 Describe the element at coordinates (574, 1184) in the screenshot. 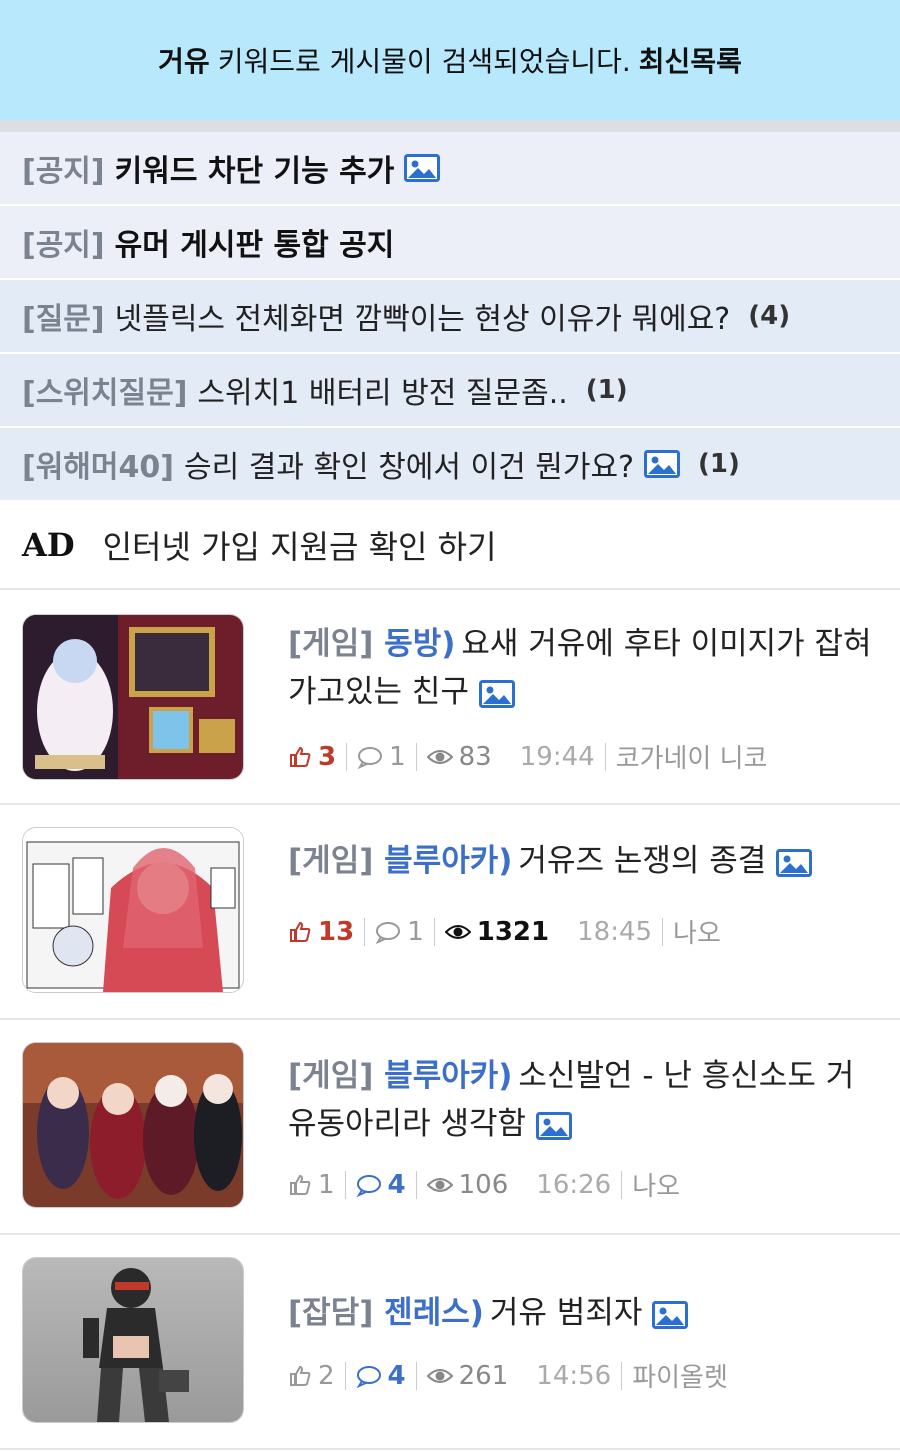

I see `post-time: 16:26` at that location.